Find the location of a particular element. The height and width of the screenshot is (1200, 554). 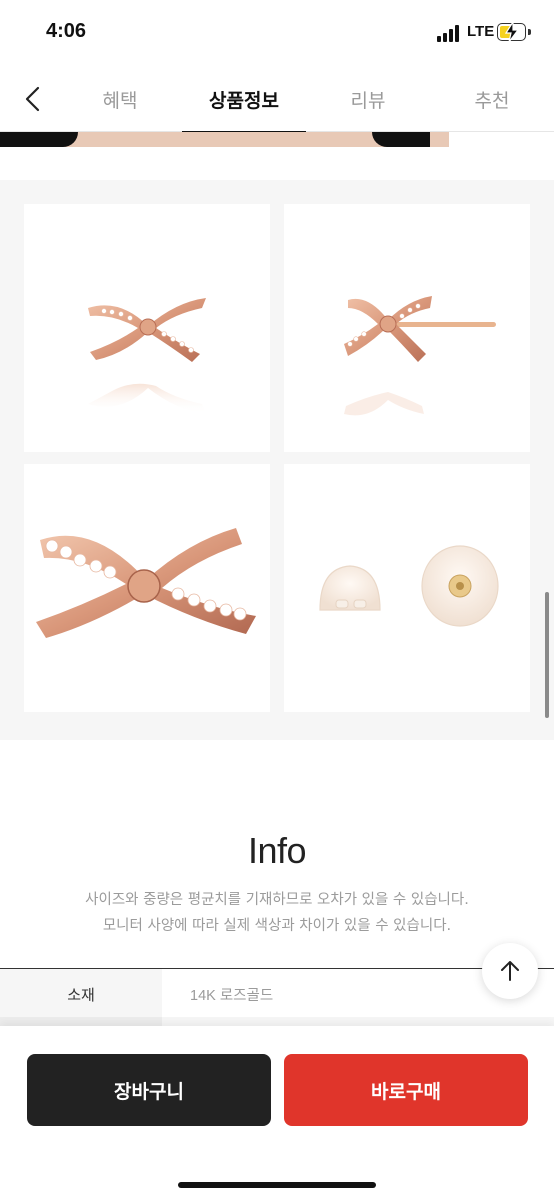

charging-bolt-icon is located at coordinates (512, 32).